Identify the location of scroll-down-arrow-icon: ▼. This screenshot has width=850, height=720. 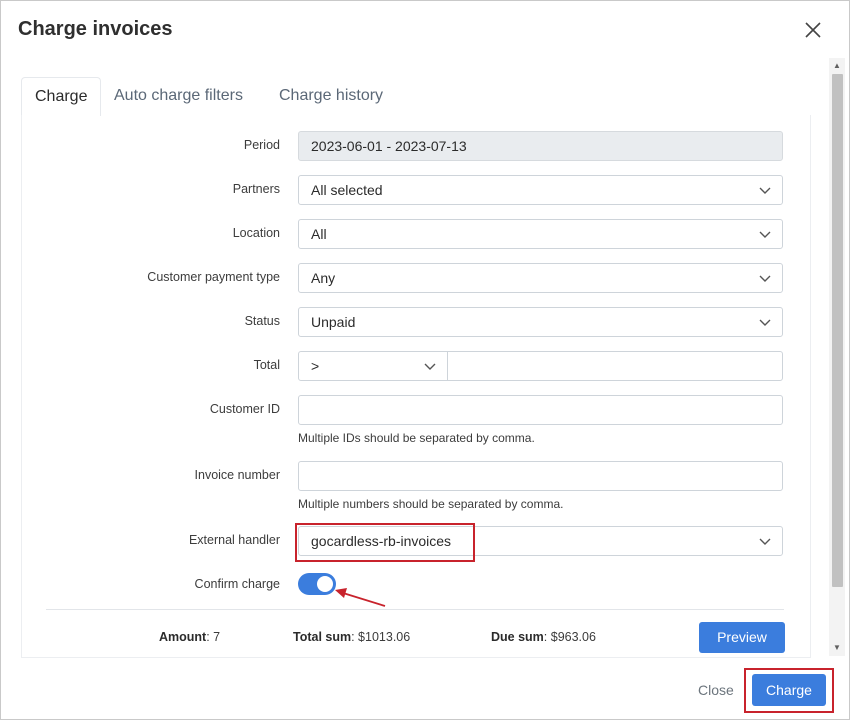
(837, 647).